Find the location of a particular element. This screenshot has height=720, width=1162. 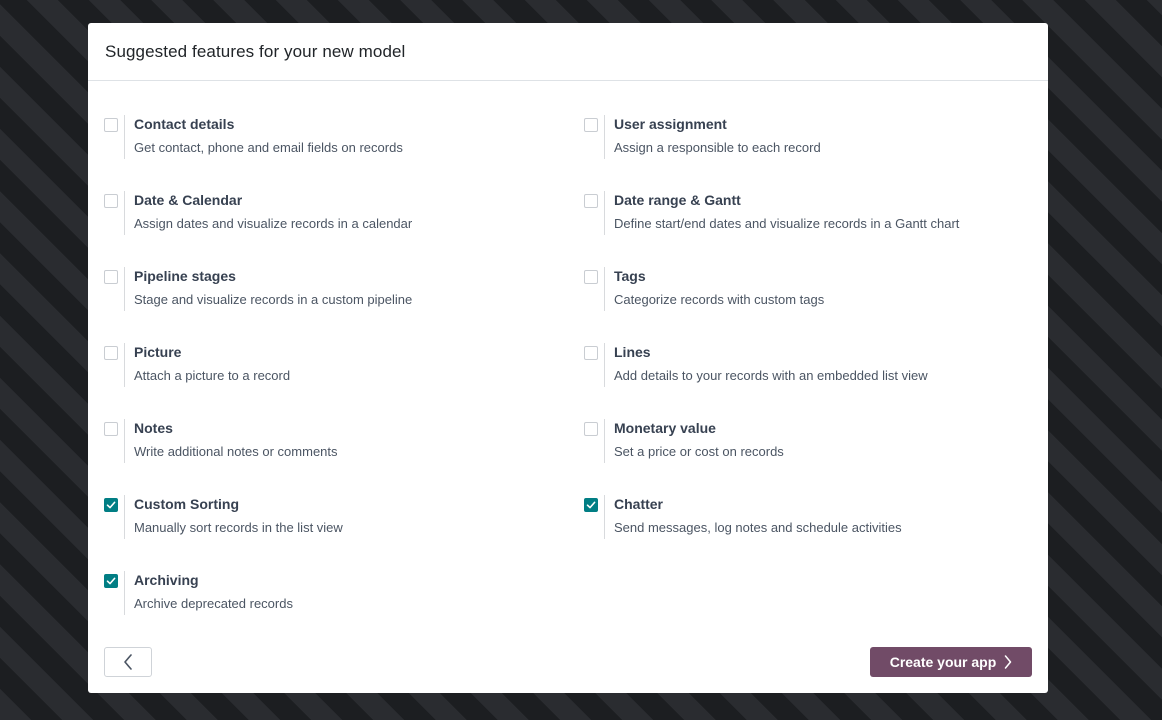

dialog-header: Suggested features for your new model is located at coordinates (568, 52).